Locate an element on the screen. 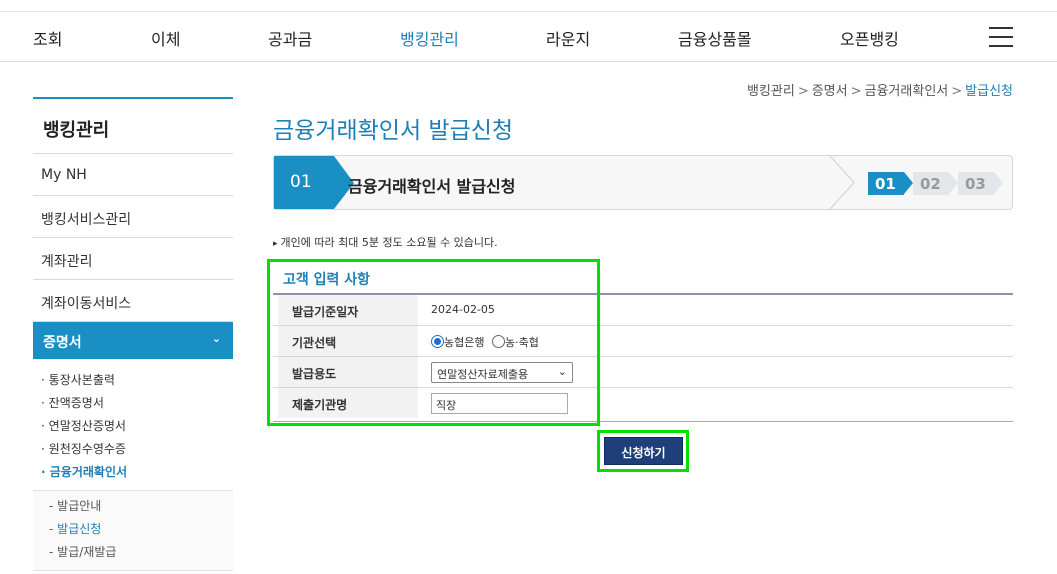 The width and height of the screenshot is (1057, 574). sidebar-item-label: 증명서 is located at coordinates (62, 343).